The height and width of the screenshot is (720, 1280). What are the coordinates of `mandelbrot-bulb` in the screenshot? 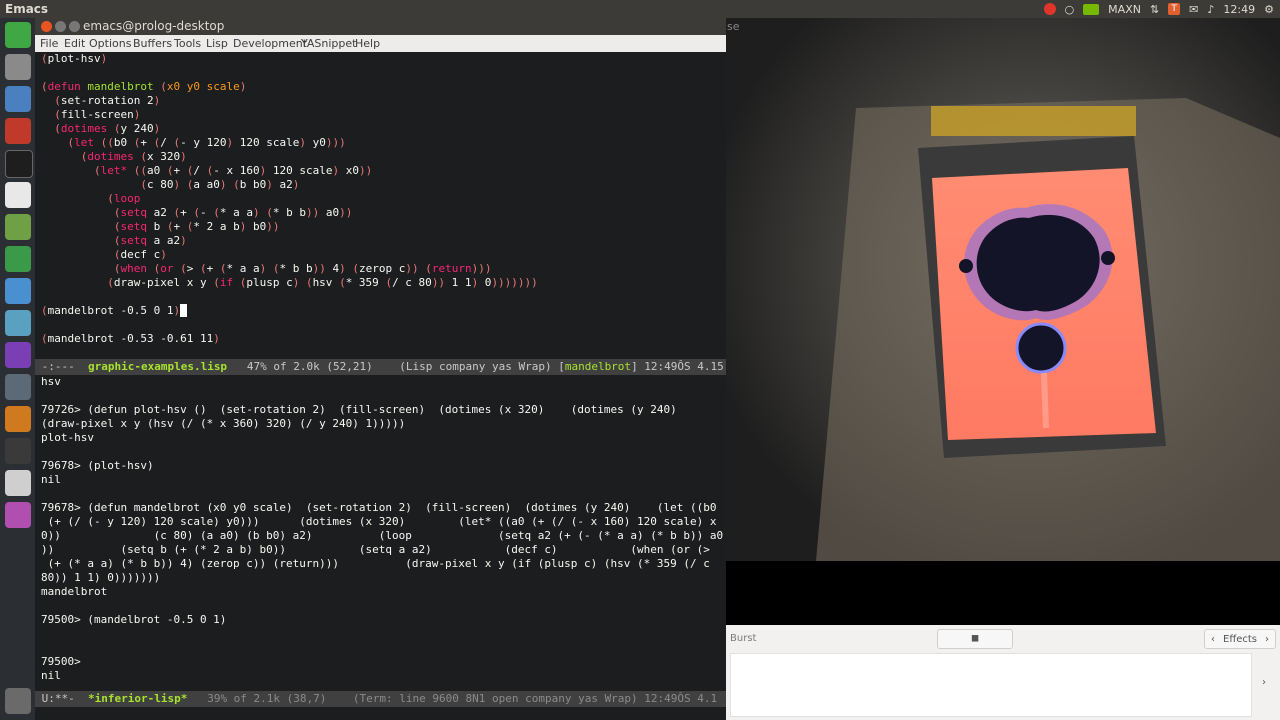 It's located at (1041, 348).